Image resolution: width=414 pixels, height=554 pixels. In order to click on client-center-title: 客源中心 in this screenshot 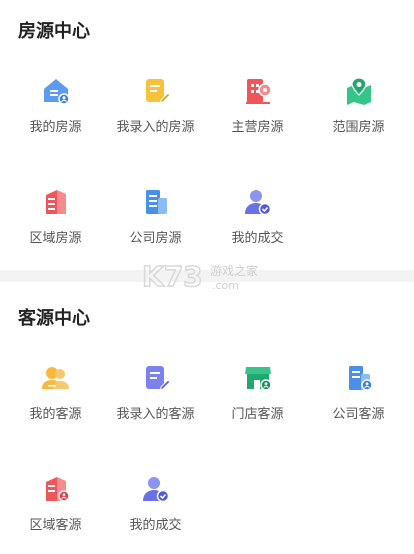, I will do `click(54, 318)`.